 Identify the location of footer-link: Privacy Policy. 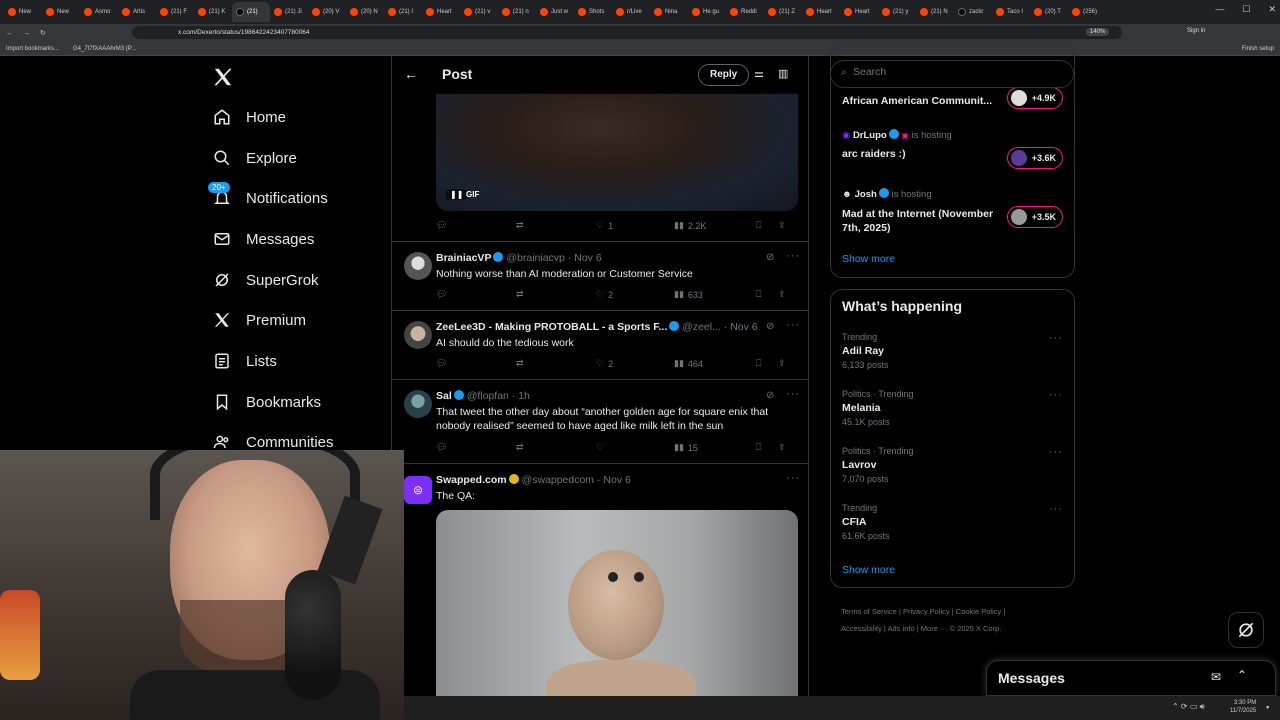
(926, 611).